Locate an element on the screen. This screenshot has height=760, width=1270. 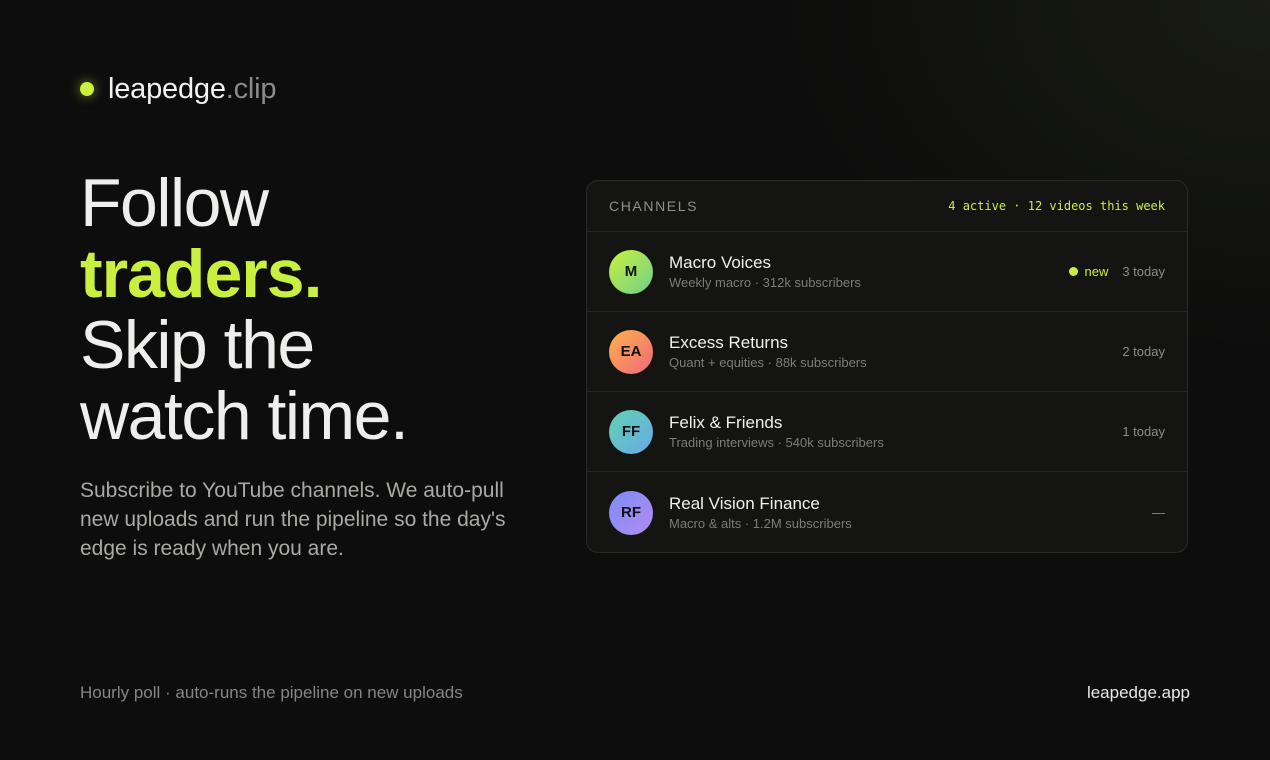
channel-avatar: RF is located at coordinates (631, 512).